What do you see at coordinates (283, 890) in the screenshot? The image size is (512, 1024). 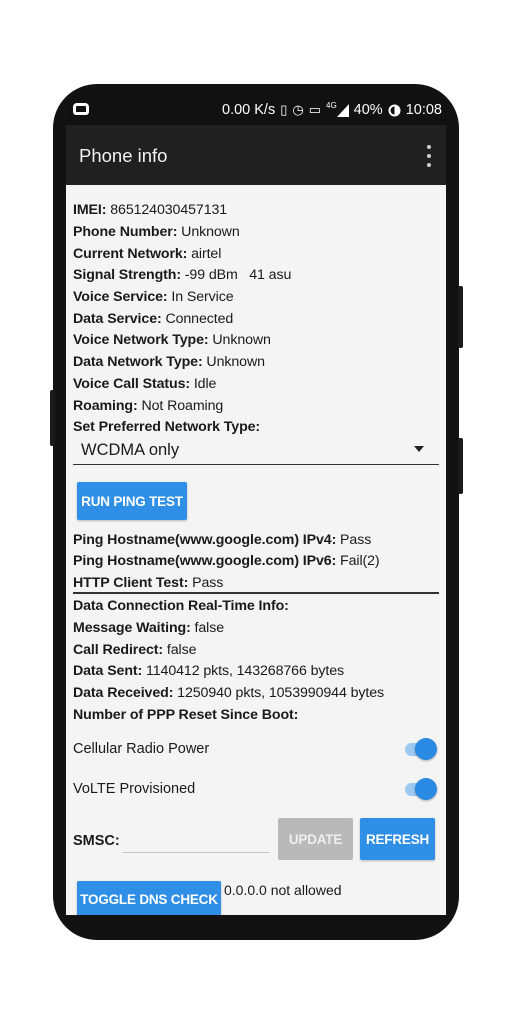 I see `dns-check-status: 0.0.0.0 not allowed` at bounding box center [283, 890].